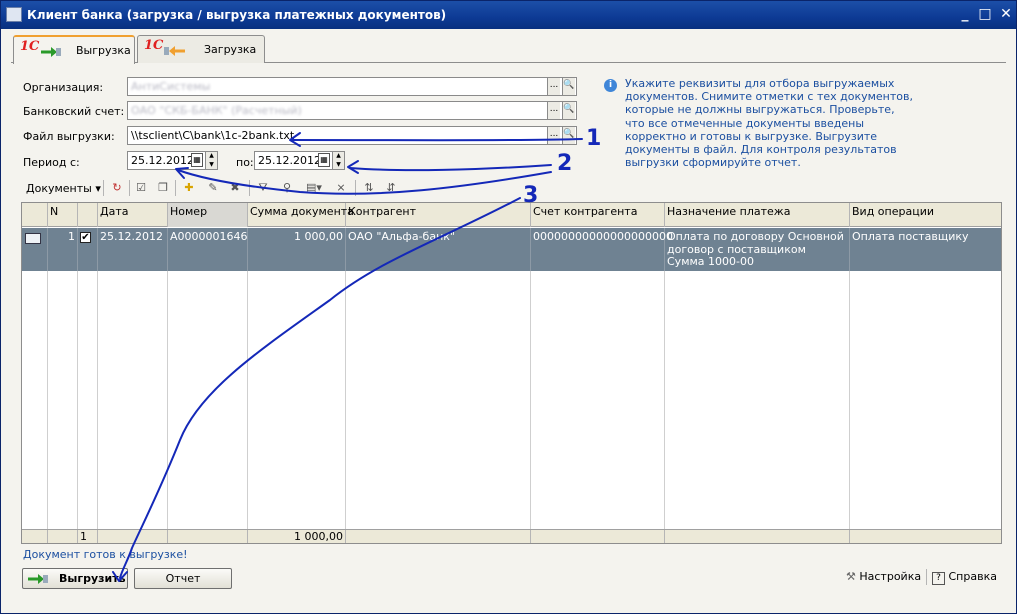 This screenshot has height=614, width=1017. I want to click on filter-dropdown-icon: ▤▾, so click(314, 187).